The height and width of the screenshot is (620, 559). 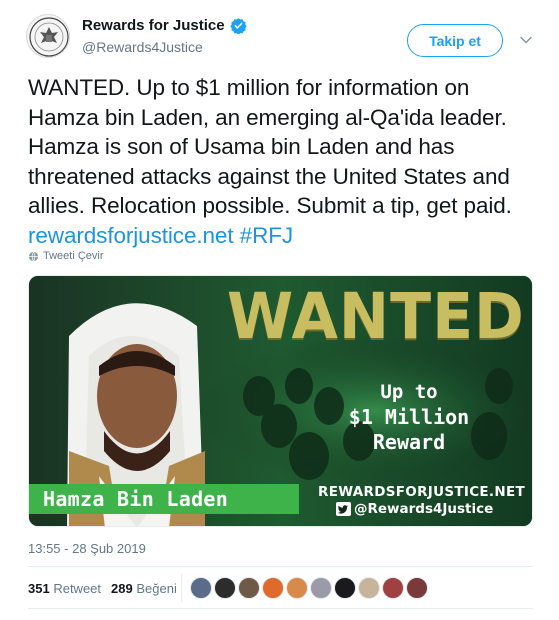 I want to click on display-name: Rewards for Justice, so click(x=153, y=25).